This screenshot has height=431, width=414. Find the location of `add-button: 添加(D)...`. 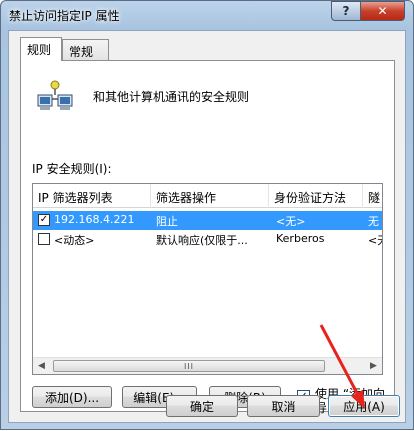

add-button: 添加(D)... is located at coordinates (72, 397).